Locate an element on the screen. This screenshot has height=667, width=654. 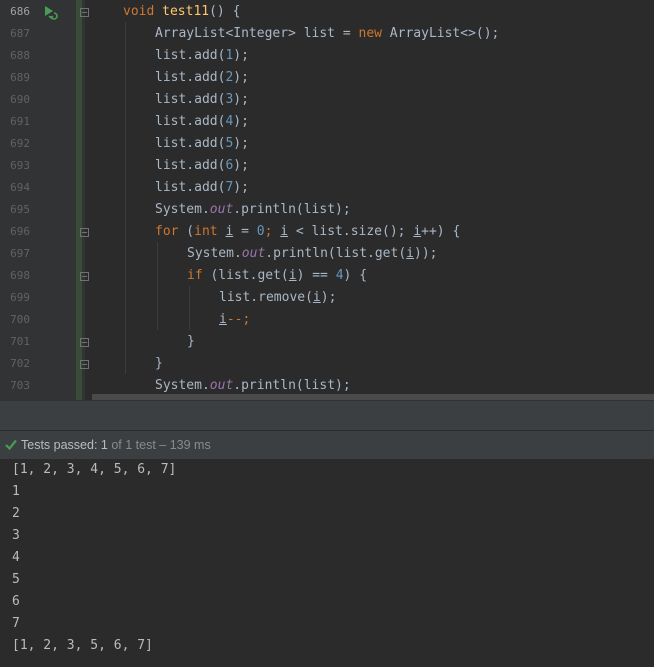
keyword: new is located at coordinates (370, 33).